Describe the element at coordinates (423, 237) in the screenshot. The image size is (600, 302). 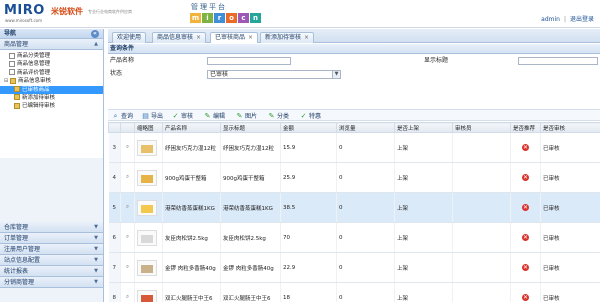
I see `shelf-status-cell: 上架` at that location.